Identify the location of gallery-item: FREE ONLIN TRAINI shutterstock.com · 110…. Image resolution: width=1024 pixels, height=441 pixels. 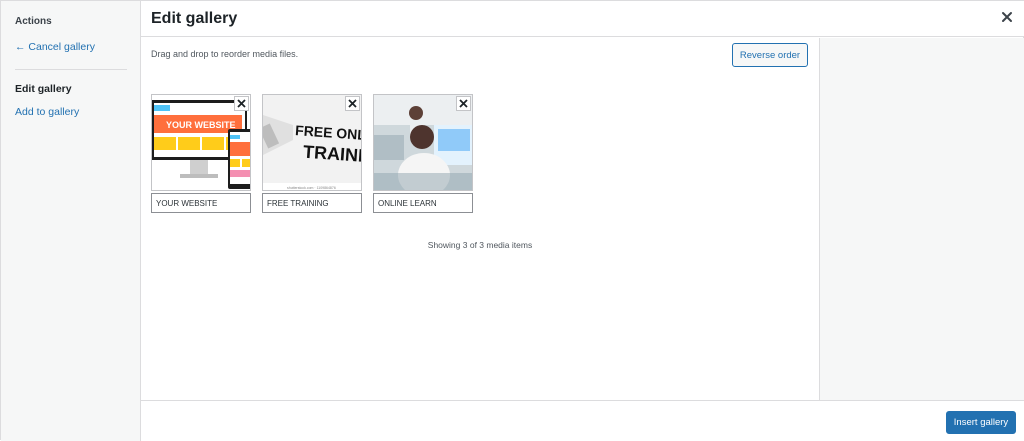
(312, 153).